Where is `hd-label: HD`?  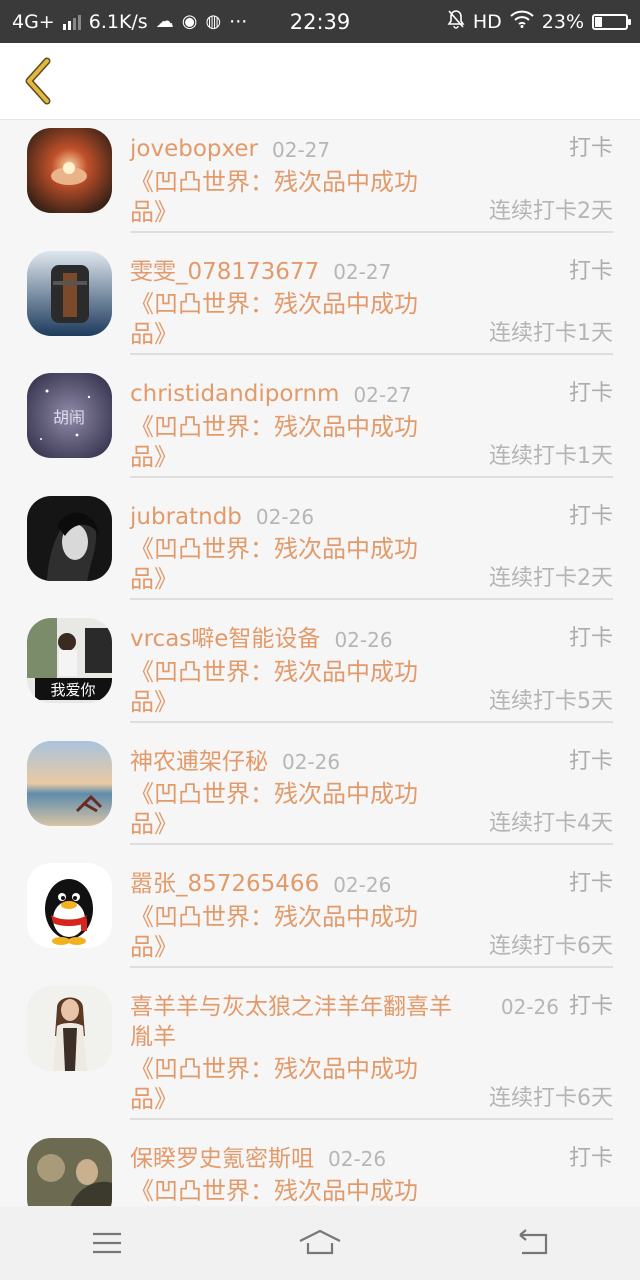
hd-label: HD is located at coordinates (487, 21).